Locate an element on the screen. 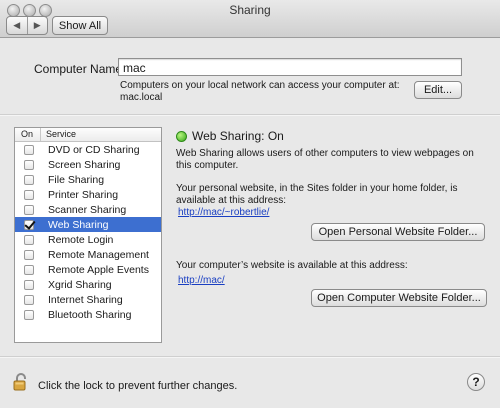 This screenshot has height=408, width=500. service-label: Remote Apple Events is located at coordinates (98, 269).